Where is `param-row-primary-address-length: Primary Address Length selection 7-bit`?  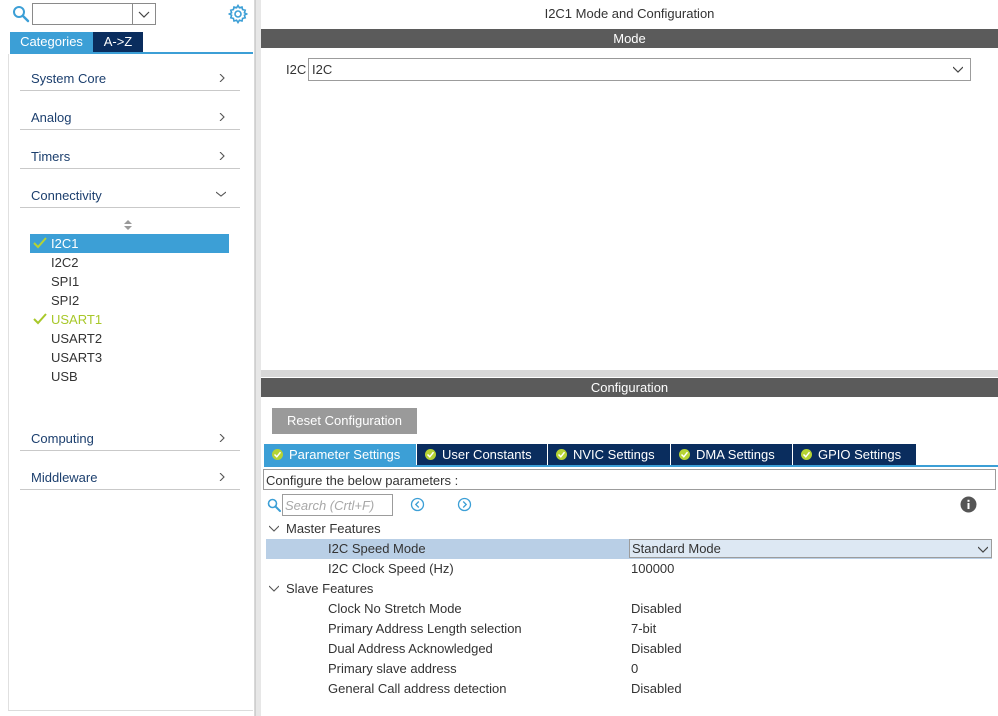
param-row-primary-address-length: Primary Address Length selection 7-bit is located at coordinates (629, 629).